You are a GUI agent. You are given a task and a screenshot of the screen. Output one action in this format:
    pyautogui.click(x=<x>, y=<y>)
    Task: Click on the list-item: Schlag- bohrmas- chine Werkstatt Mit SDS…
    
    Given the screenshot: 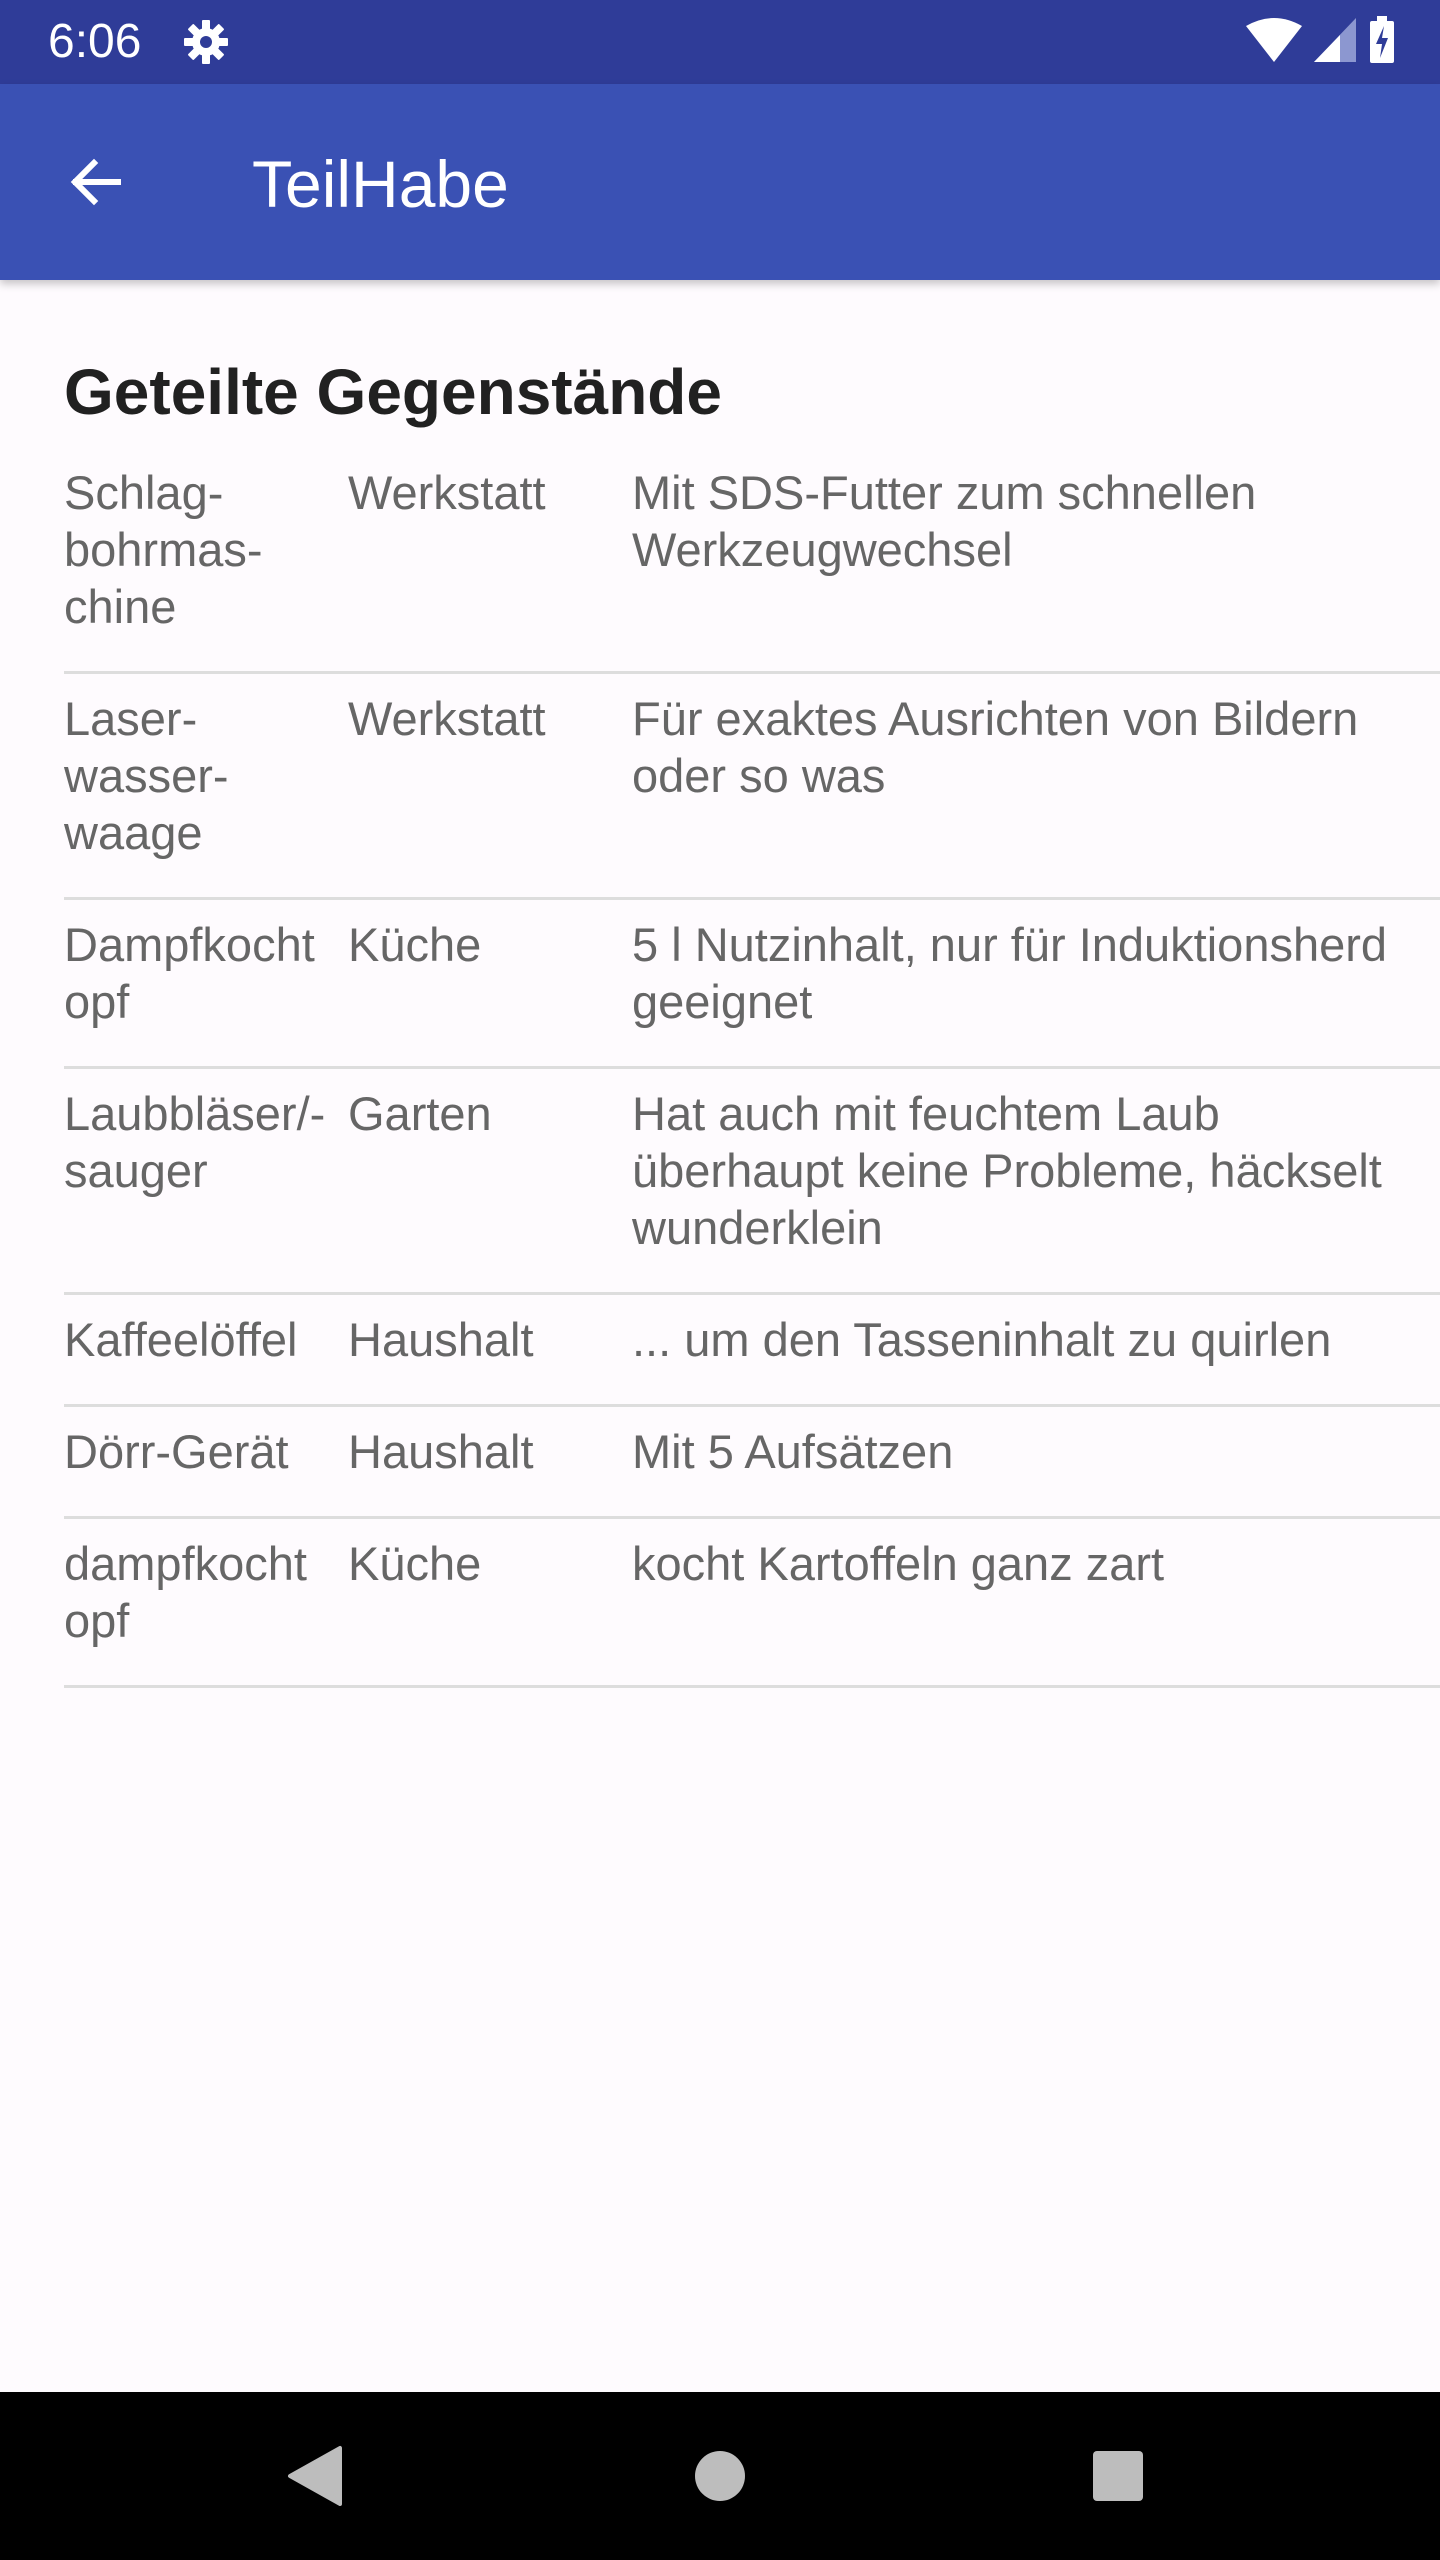 What is the action you would take?
    pyautogui.click(x=752, y=561)
    